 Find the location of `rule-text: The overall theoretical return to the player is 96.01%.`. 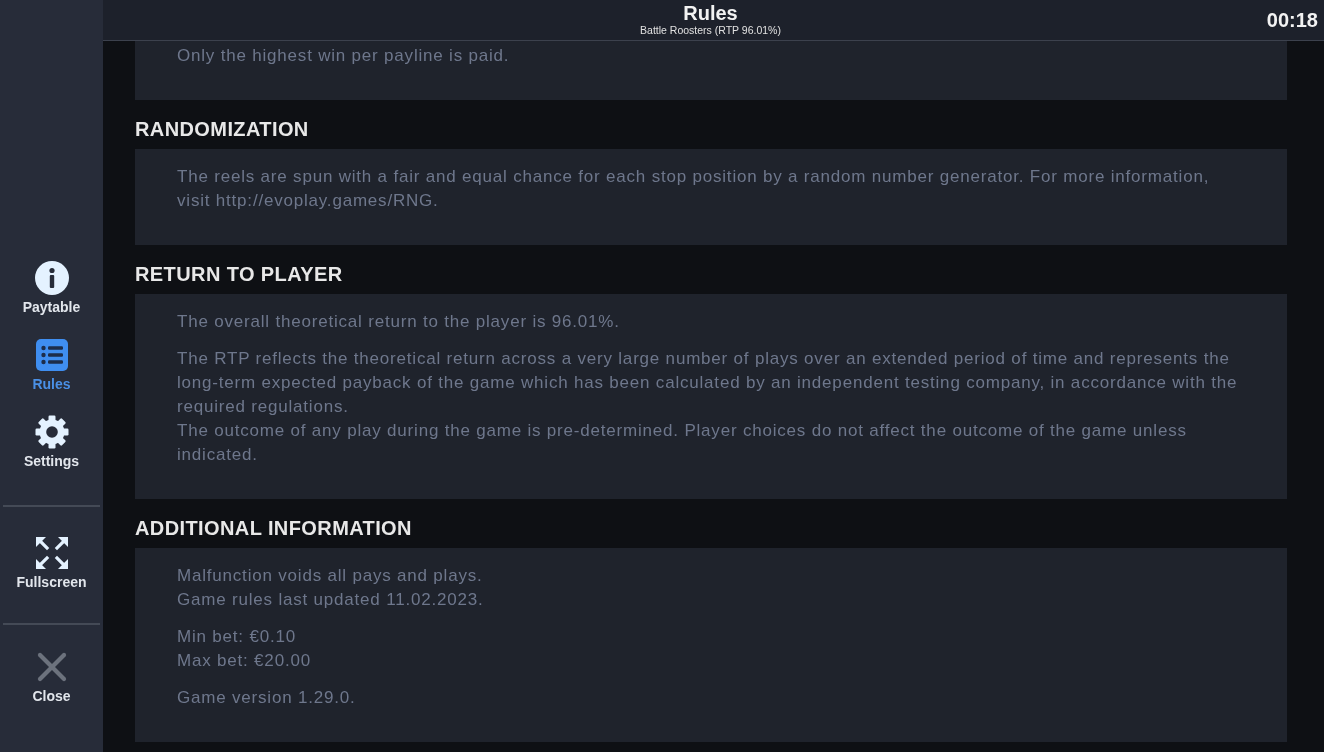

rule-text: The overall theoretical return to the player is 96.01%. is located at coordinates (399, 322).